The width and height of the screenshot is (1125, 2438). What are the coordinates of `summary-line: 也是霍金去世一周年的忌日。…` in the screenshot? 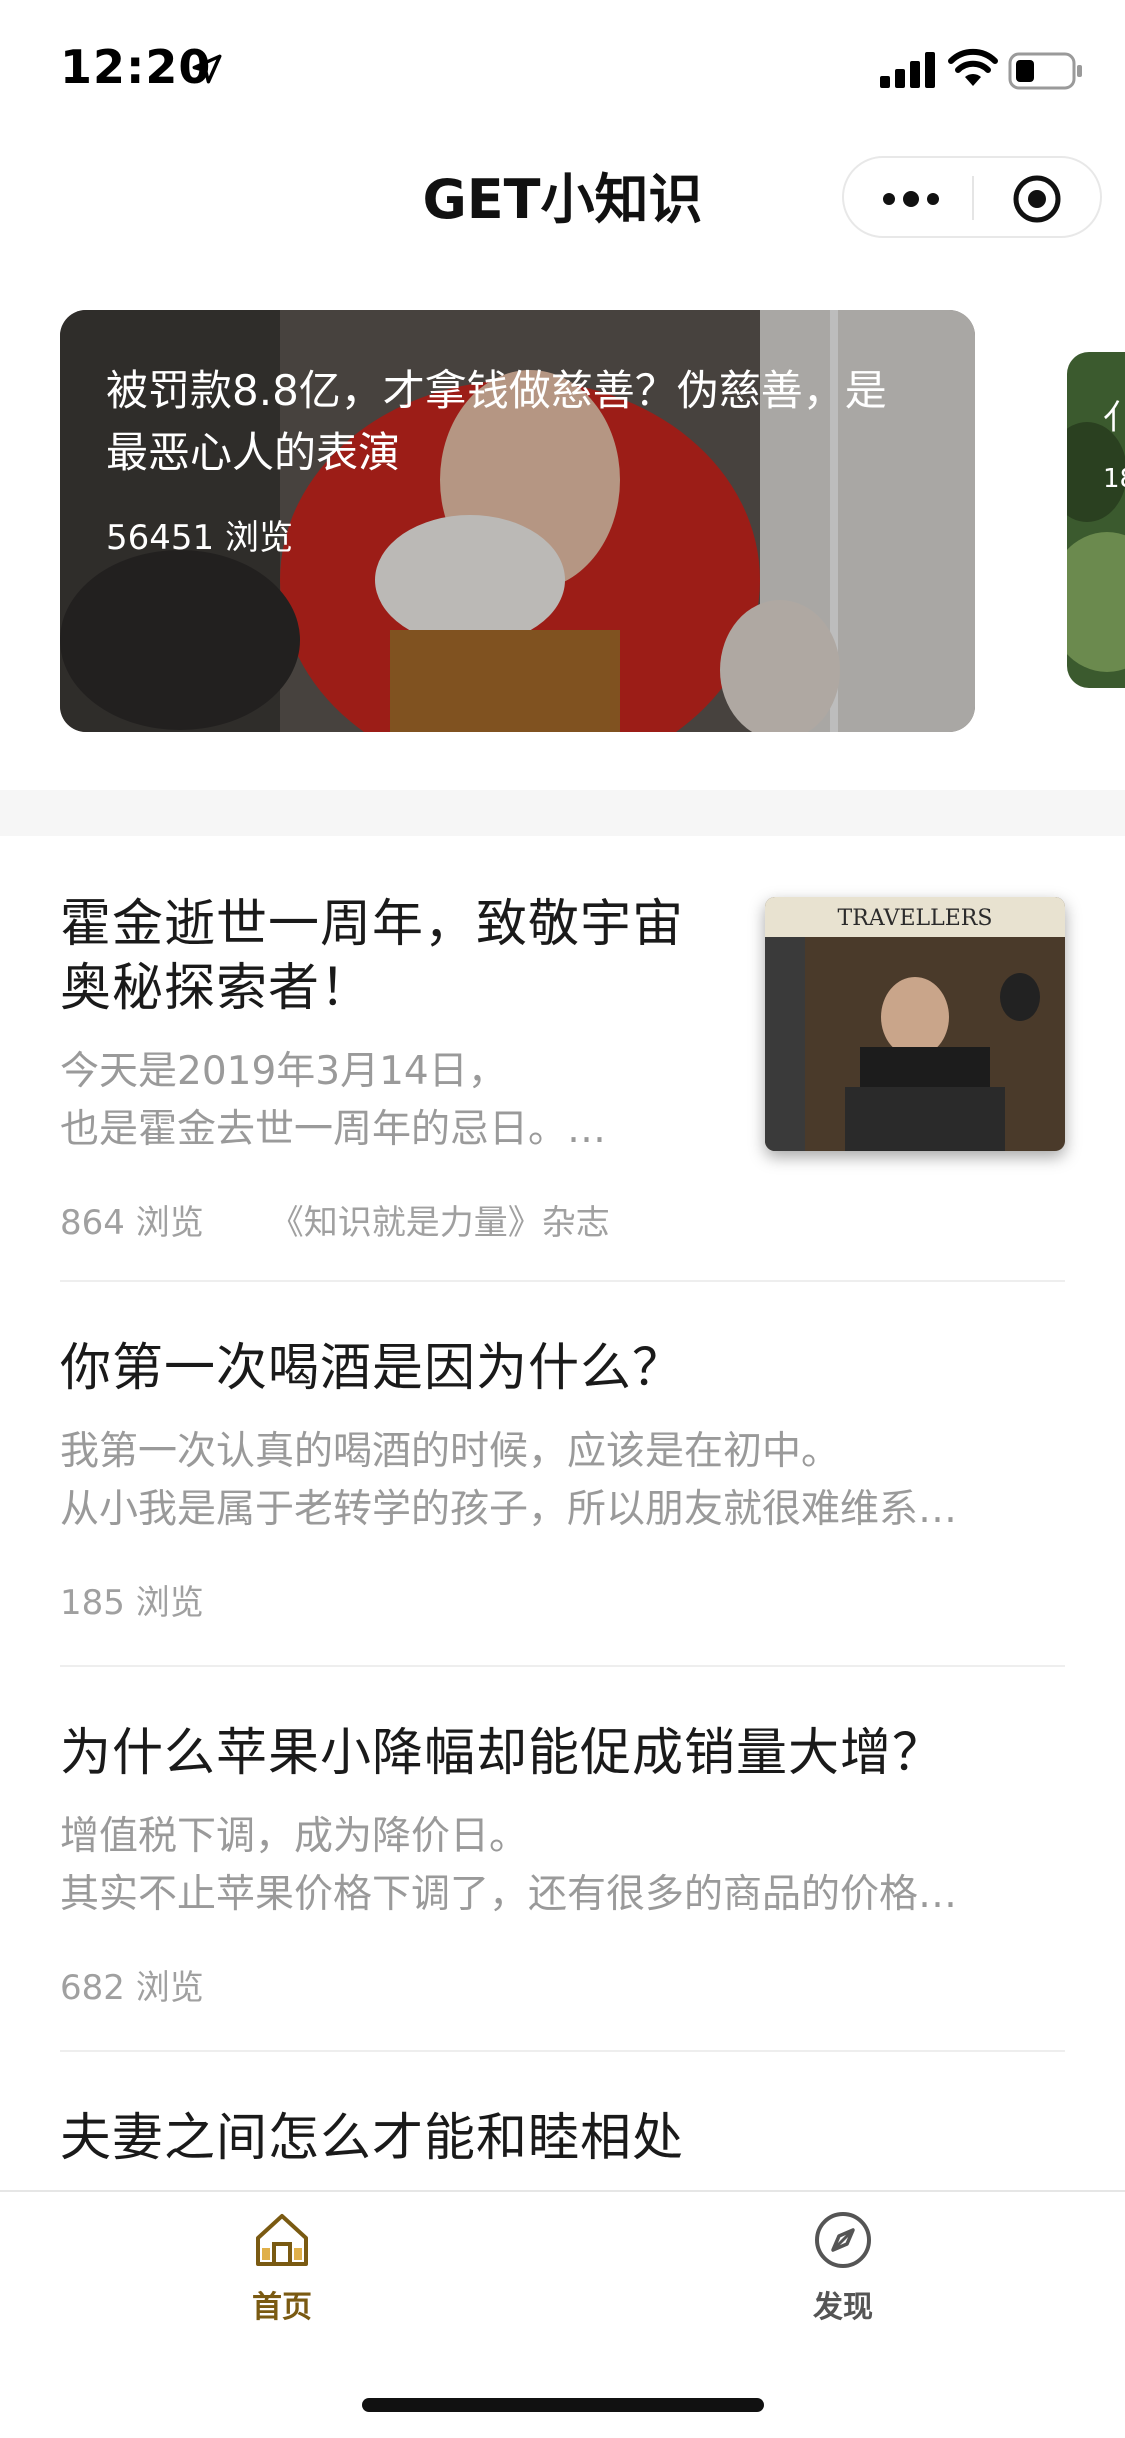 It's located at (333, 1129).